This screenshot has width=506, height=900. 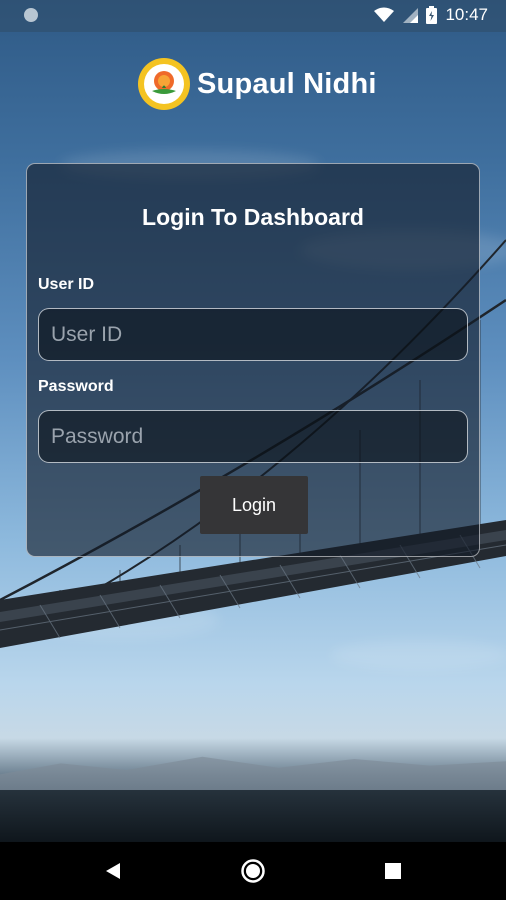 What do you see at coordinates (66, 284) in the screenshot?
I see `user-id-label: User ID` at bounding box center [66, 284].